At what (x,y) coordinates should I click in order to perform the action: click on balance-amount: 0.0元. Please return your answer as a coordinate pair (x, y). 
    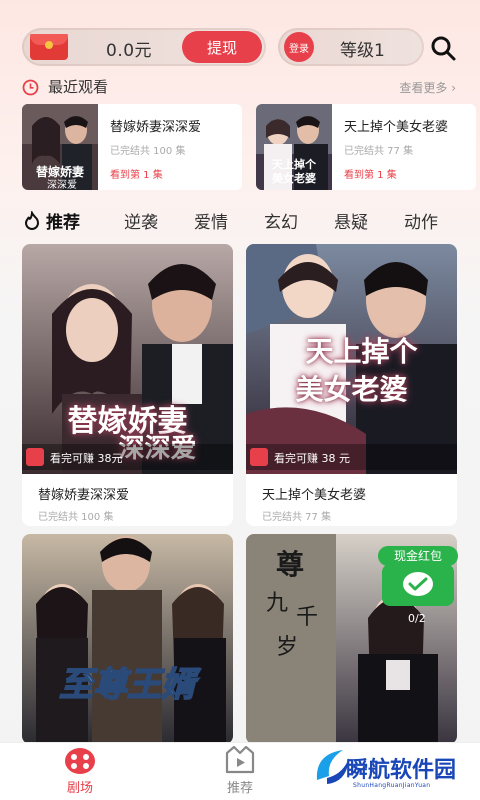
    Looking at the image, I should click on (129, 51).